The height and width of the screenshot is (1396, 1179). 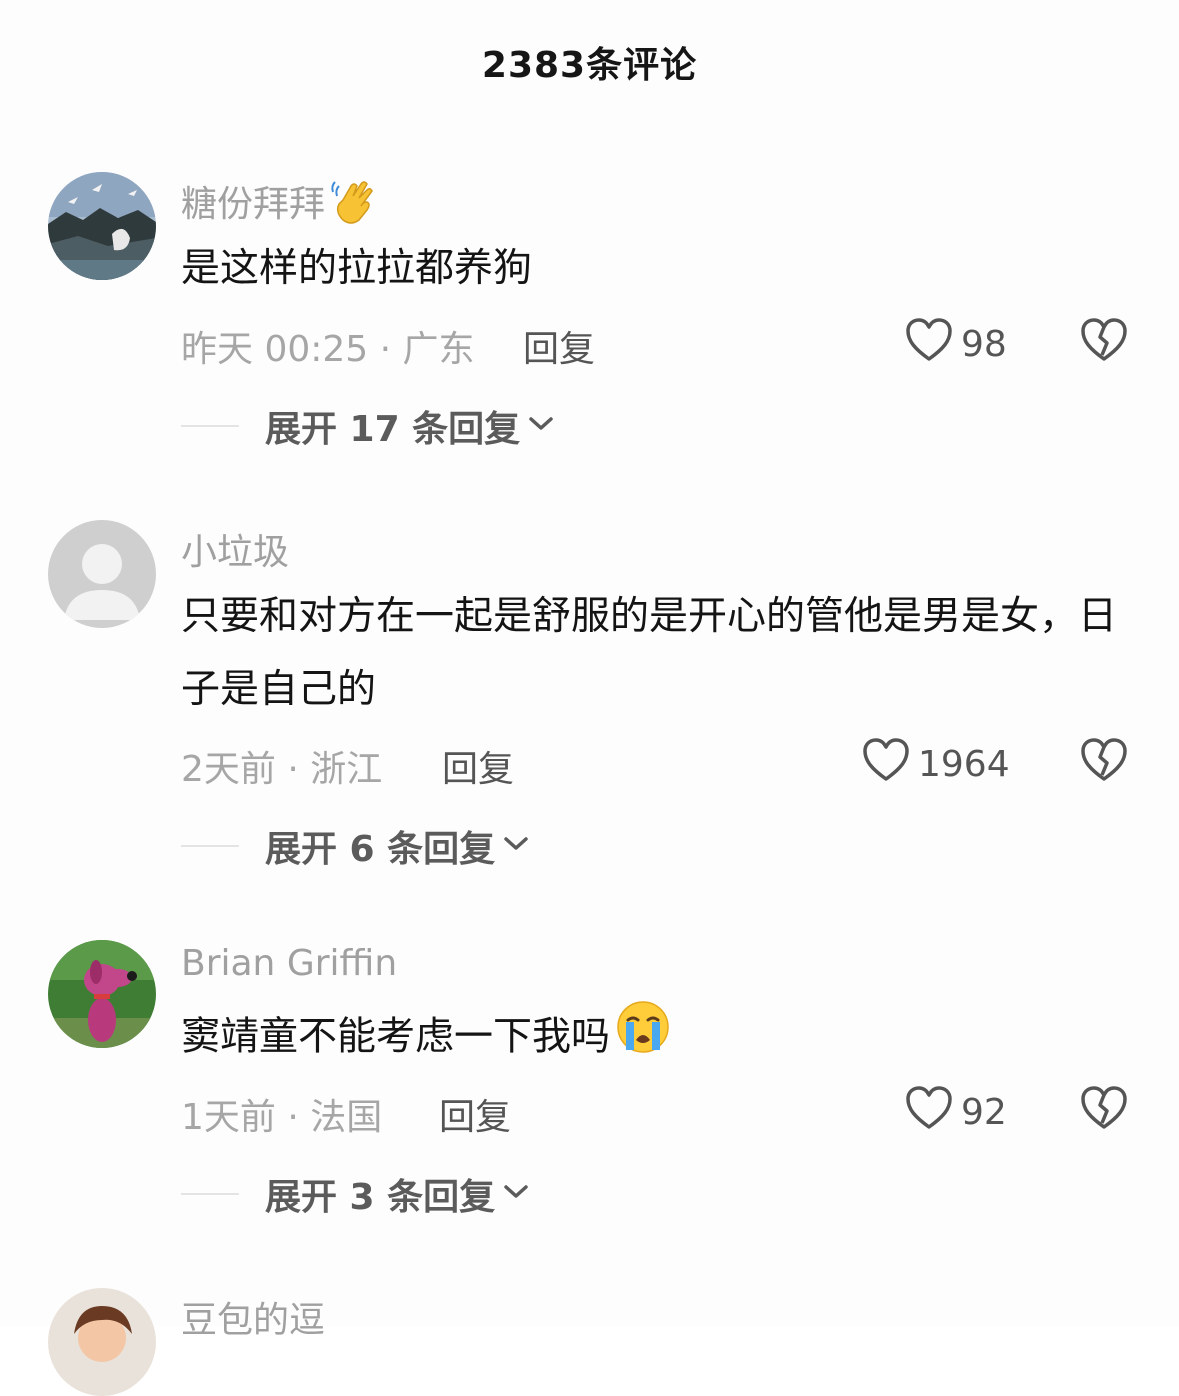 I want to click on comment-text: 窦靖童不能考虑一下我吗, so click(x=656, y=1039).